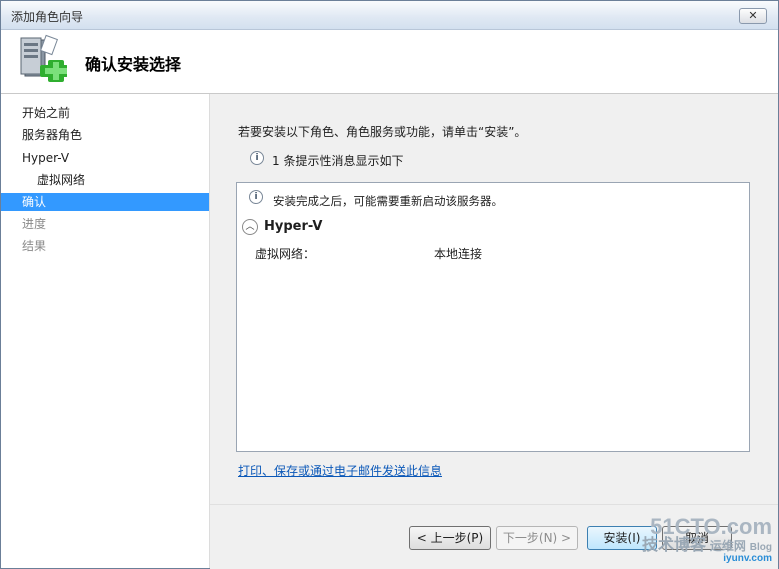 This screenshot has width=779, height=569. Describe the element at coordinates (43, 58) in the screenshot. I see `server-add-icon` at that location.